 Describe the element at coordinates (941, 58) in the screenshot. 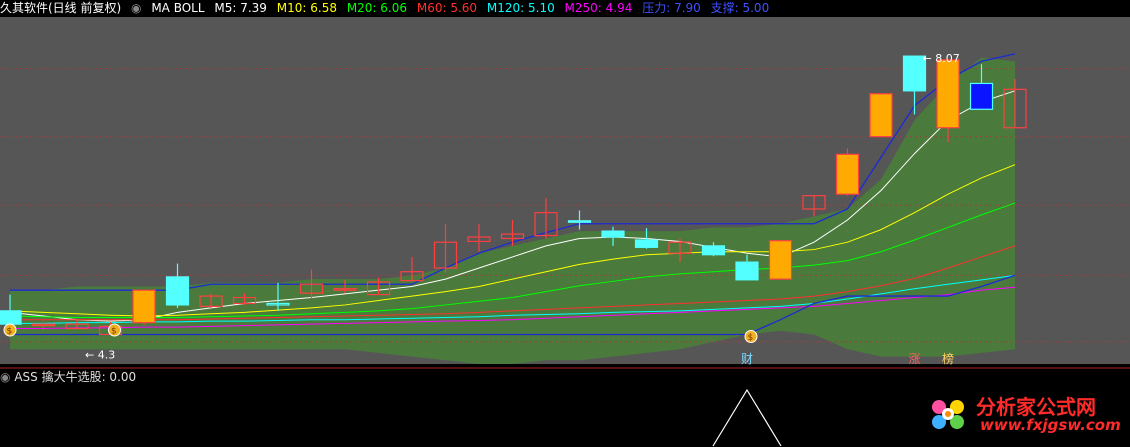

I see `high-price-label: ← 8.07` at that location.